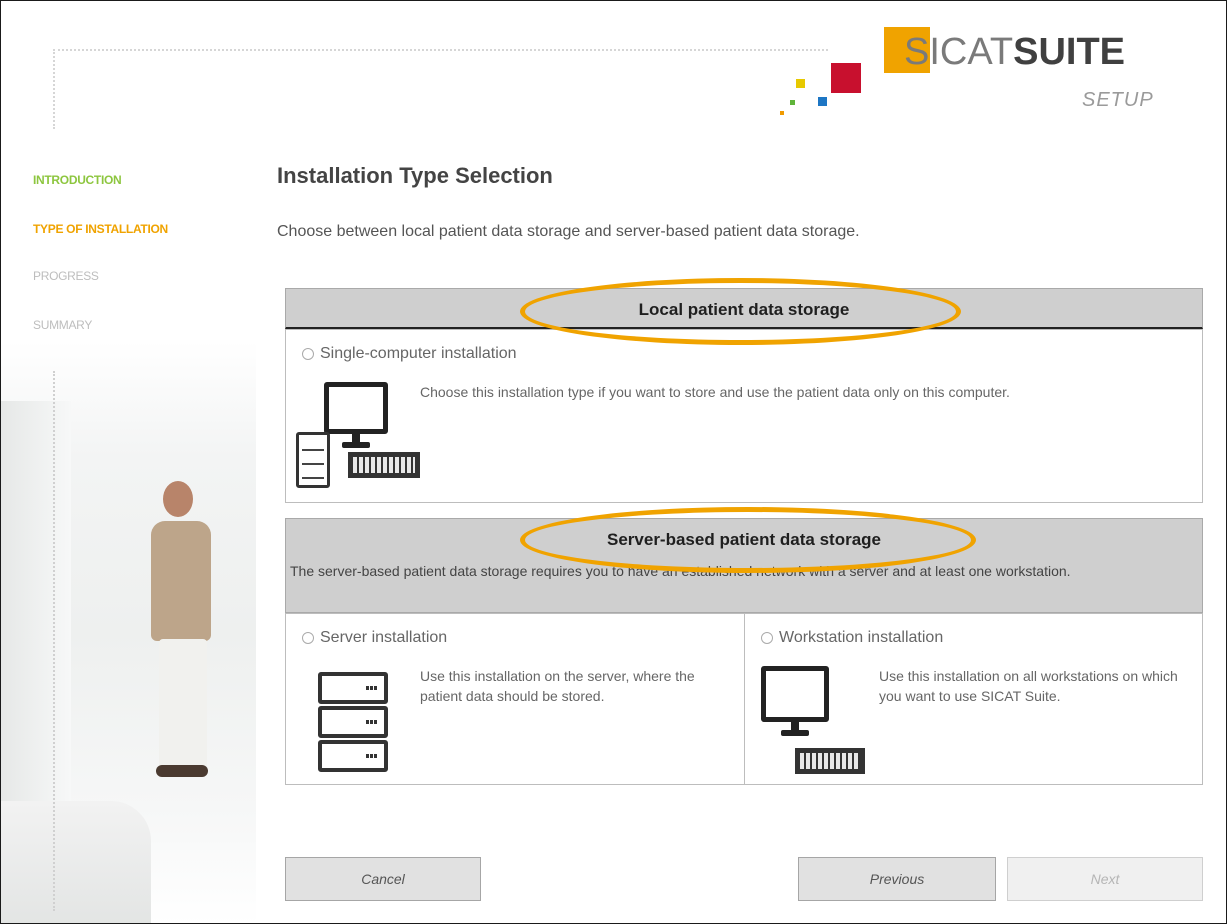 Image resolution: width=1227 pixels, height=924 pixels. What do you see at coordinates (792, 102) in the screenshot?
I see `logo-square-green` at bounding box center [792, 102].